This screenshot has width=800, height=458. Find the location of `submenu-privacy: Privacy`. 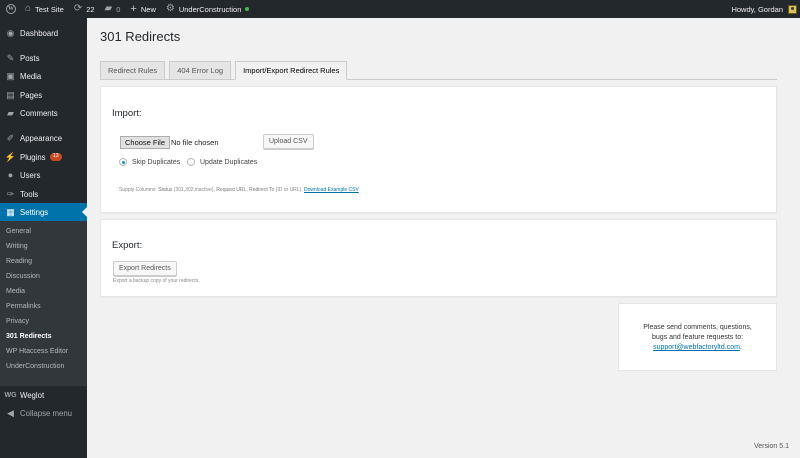

submenu-privacy: Privacy is located at coordinates (17, 321).